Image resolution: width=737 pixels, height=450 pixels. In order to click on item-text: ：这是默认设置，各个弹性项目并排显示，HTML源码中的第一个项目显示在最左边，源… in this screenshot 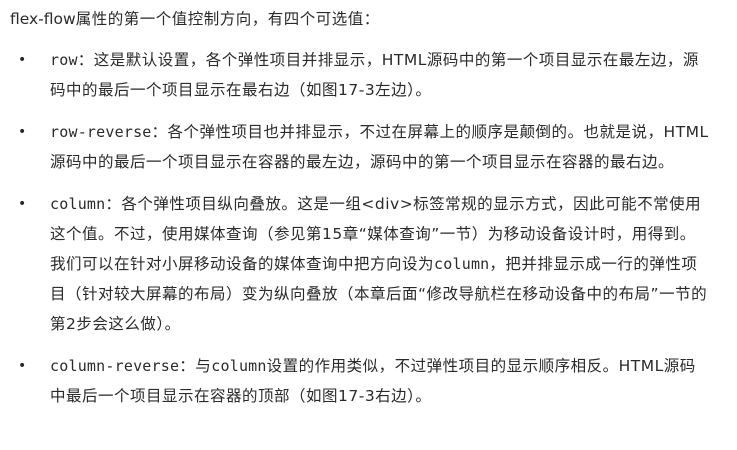, I will do `click(374, 75)`.